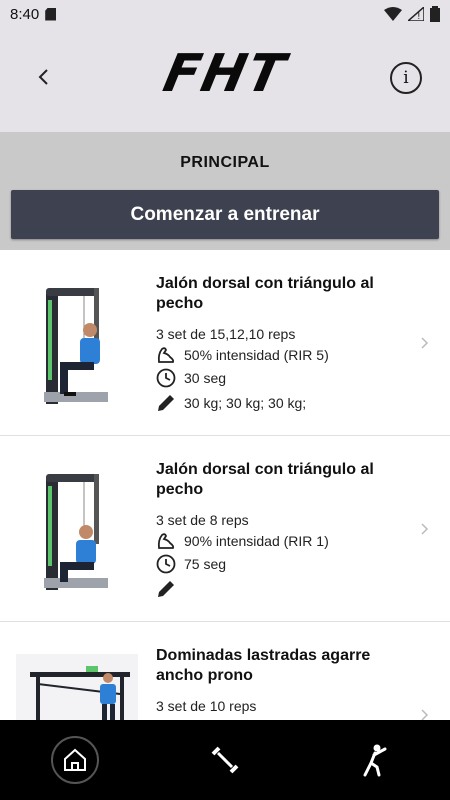 The width and height of the screenshot is (450, 800). What do you see at coordinates (256, 355) in the screenshot?
I see `intensity-text: 50% intensidad (RIR 5)` at bounding box center [256, 355].